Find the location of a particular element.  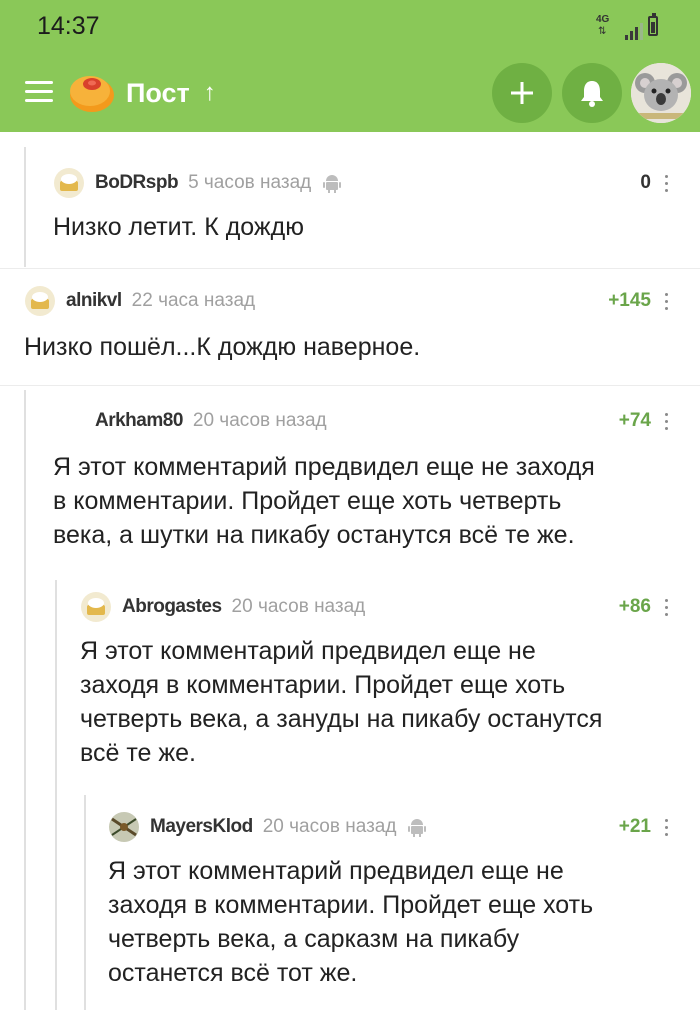

network-label: 4G is located at coordinates (603, 19).